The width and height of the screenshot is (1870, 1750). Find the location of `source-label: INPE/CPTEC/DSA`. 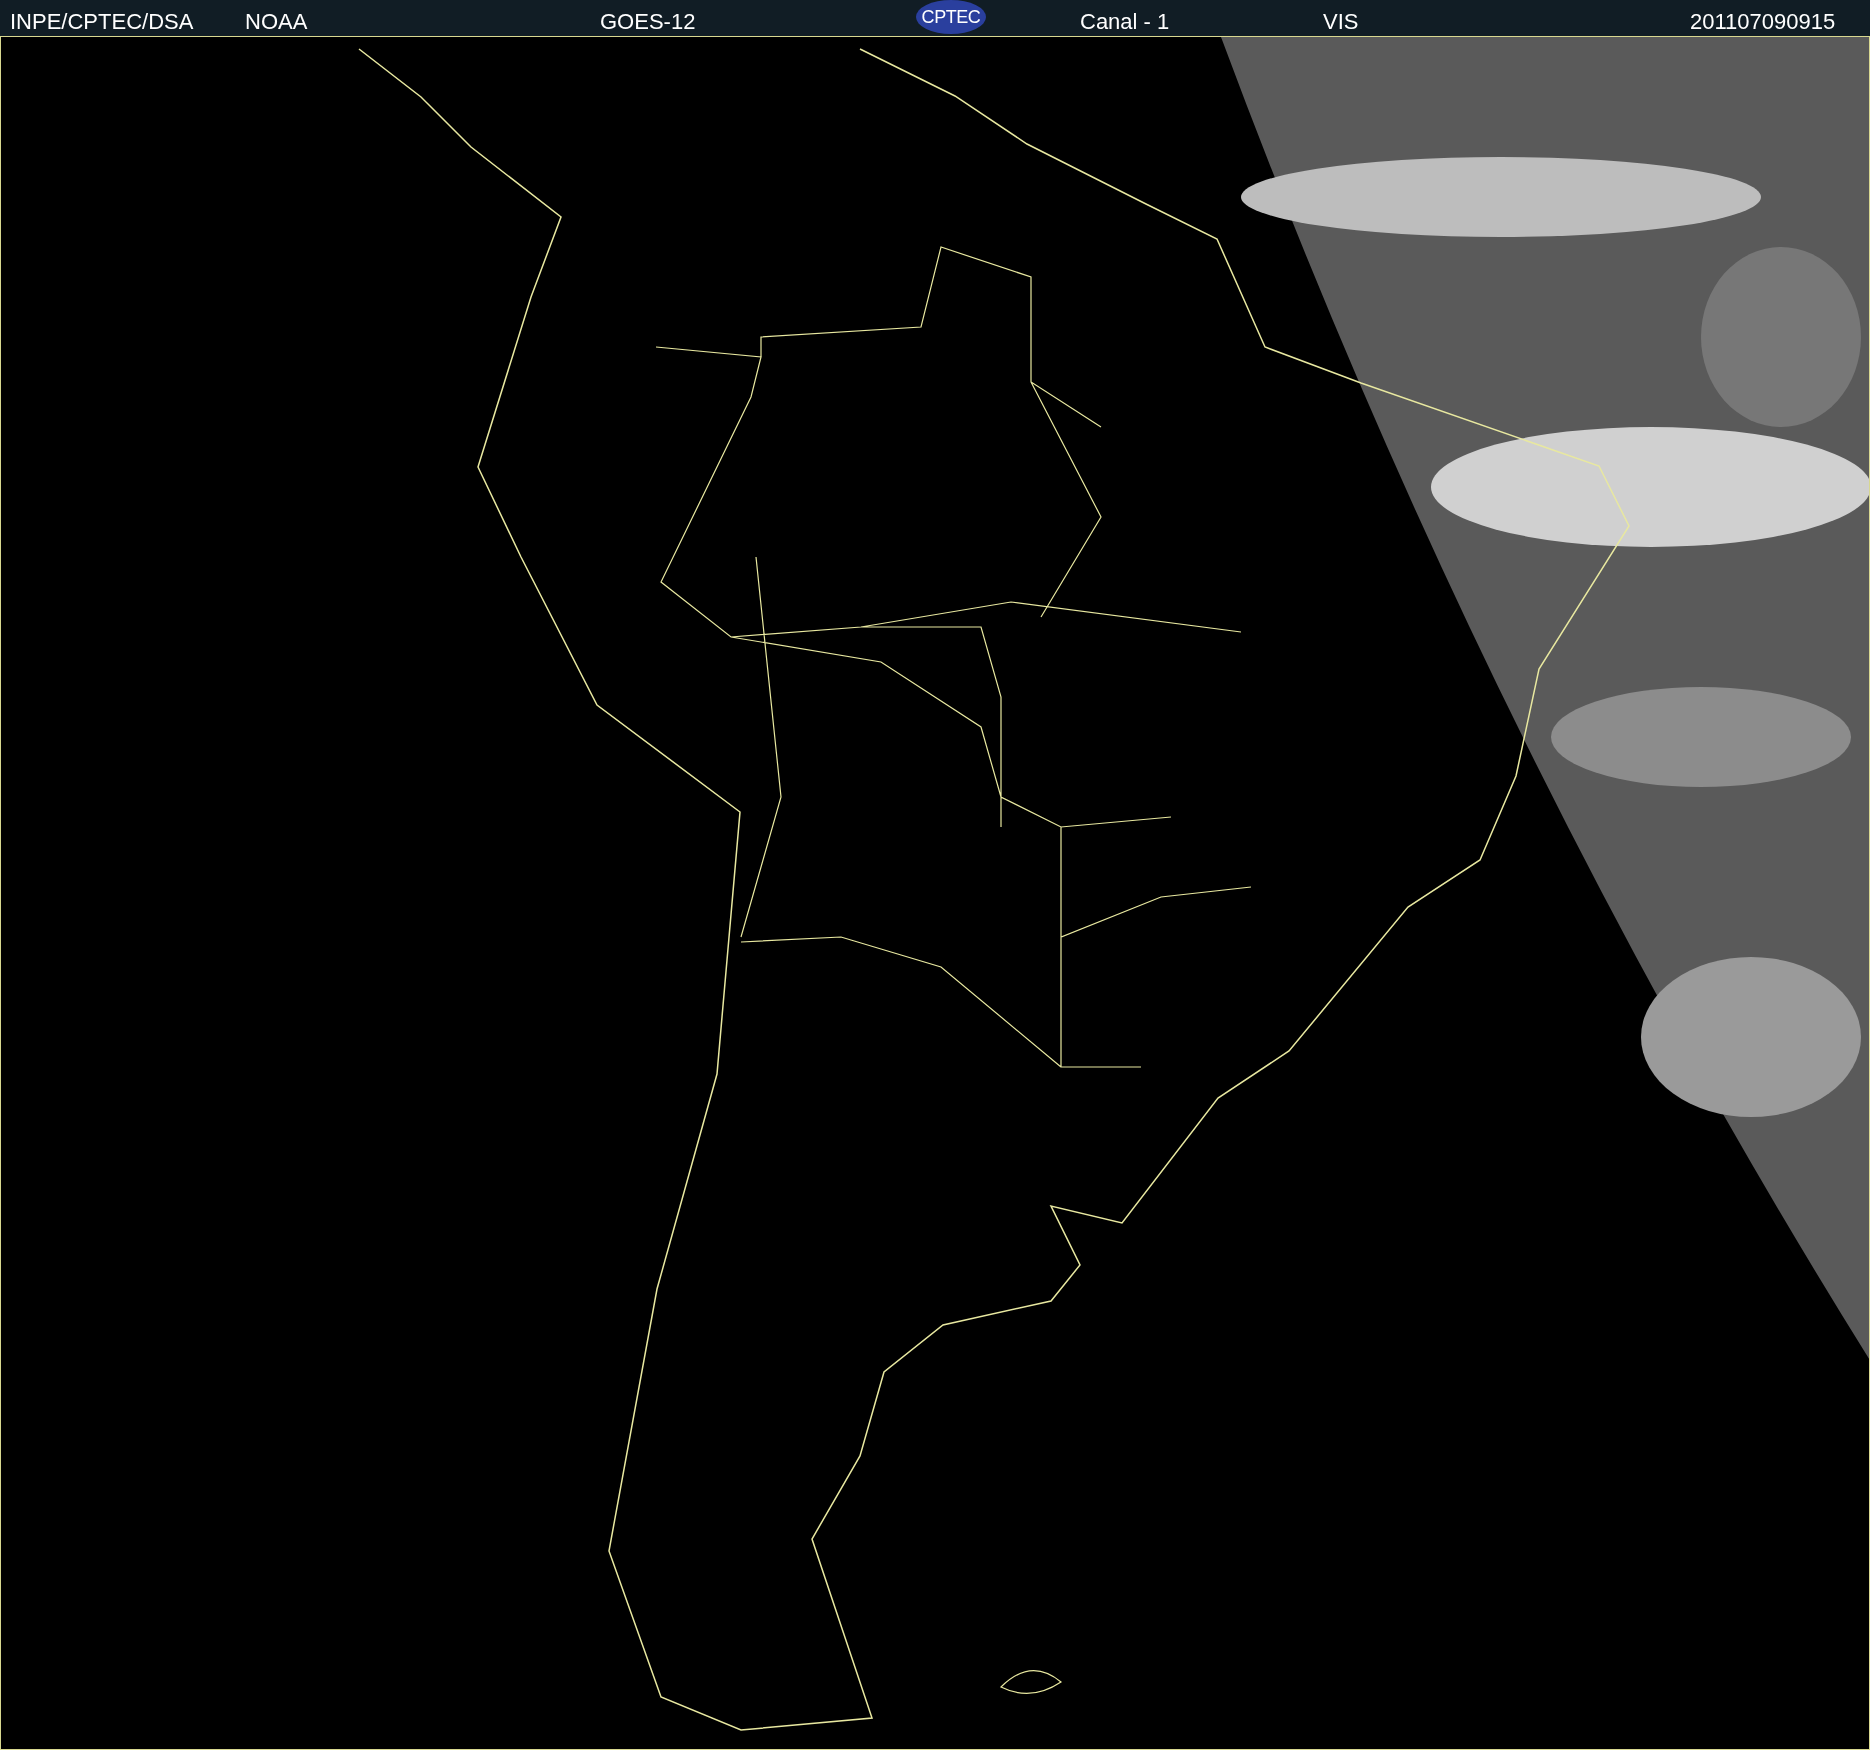

source-label: INPE/CPTEC/DSA is located at coordinates (102, 22).